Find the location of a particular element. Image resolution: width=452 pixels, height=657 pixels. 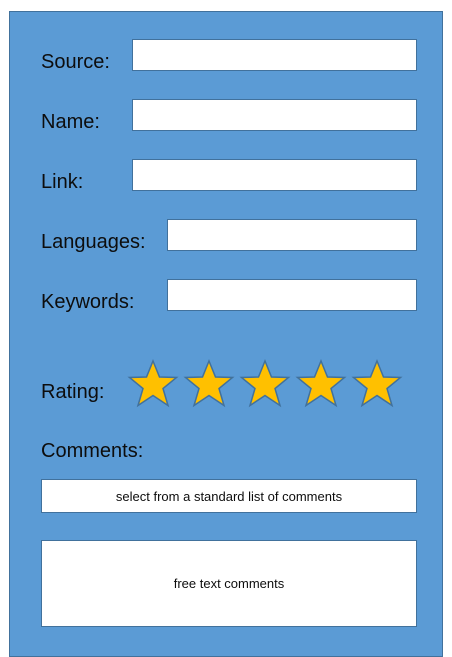

source-label: Source: is located at coordinates (75, 62).